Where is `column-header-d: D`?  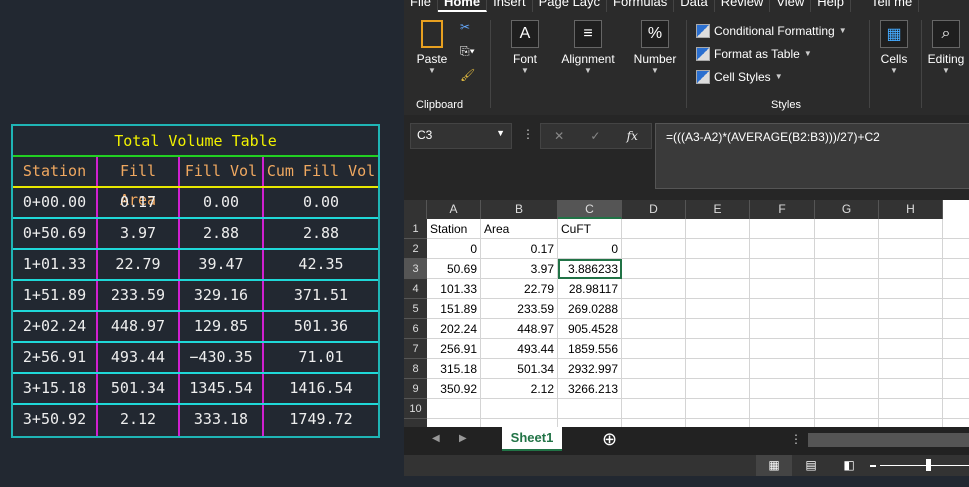 column-header-d: D is located at coordinates (654, 209).